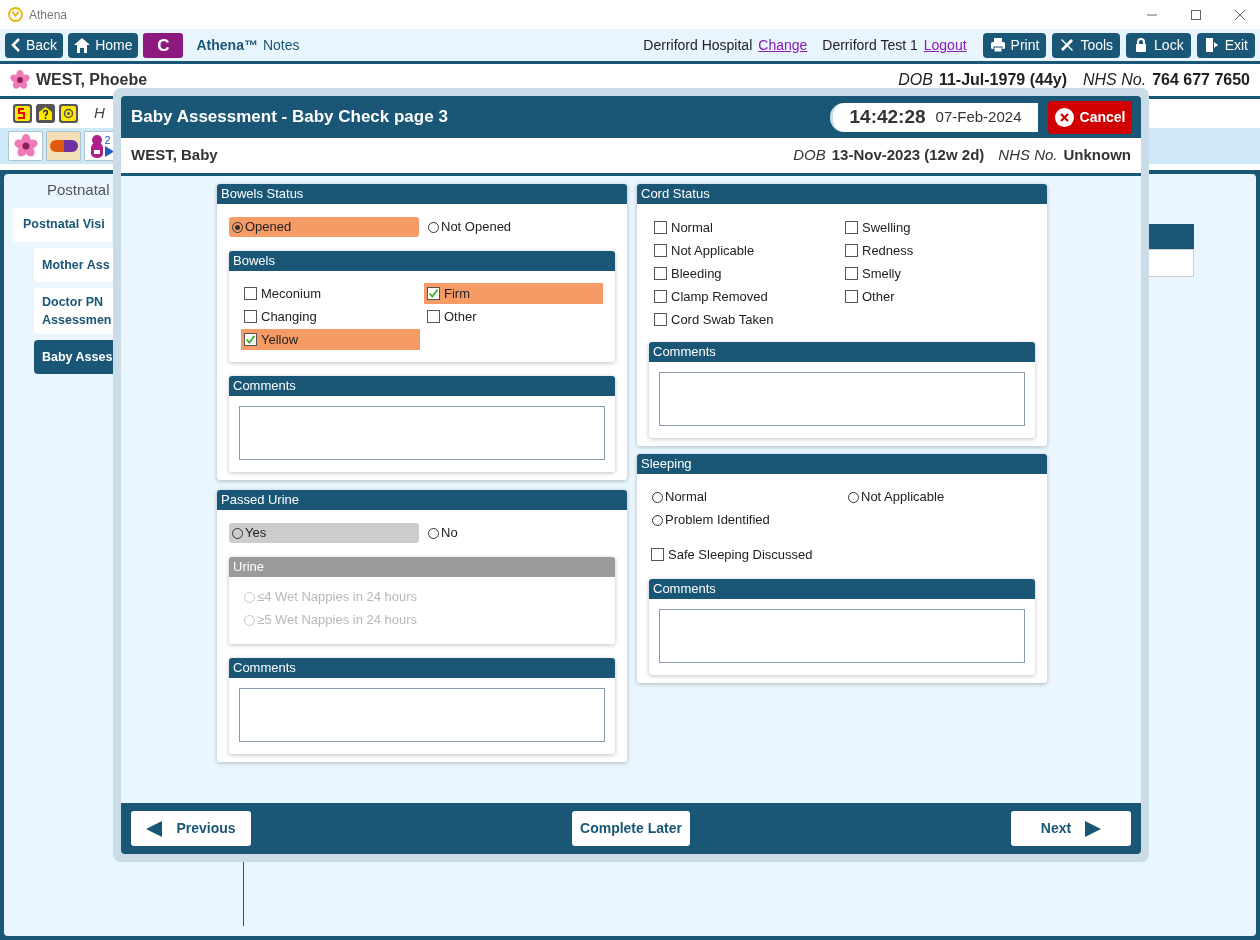 The image size is (1260, 940). I want to click on pill-icon, so click(63, 146).